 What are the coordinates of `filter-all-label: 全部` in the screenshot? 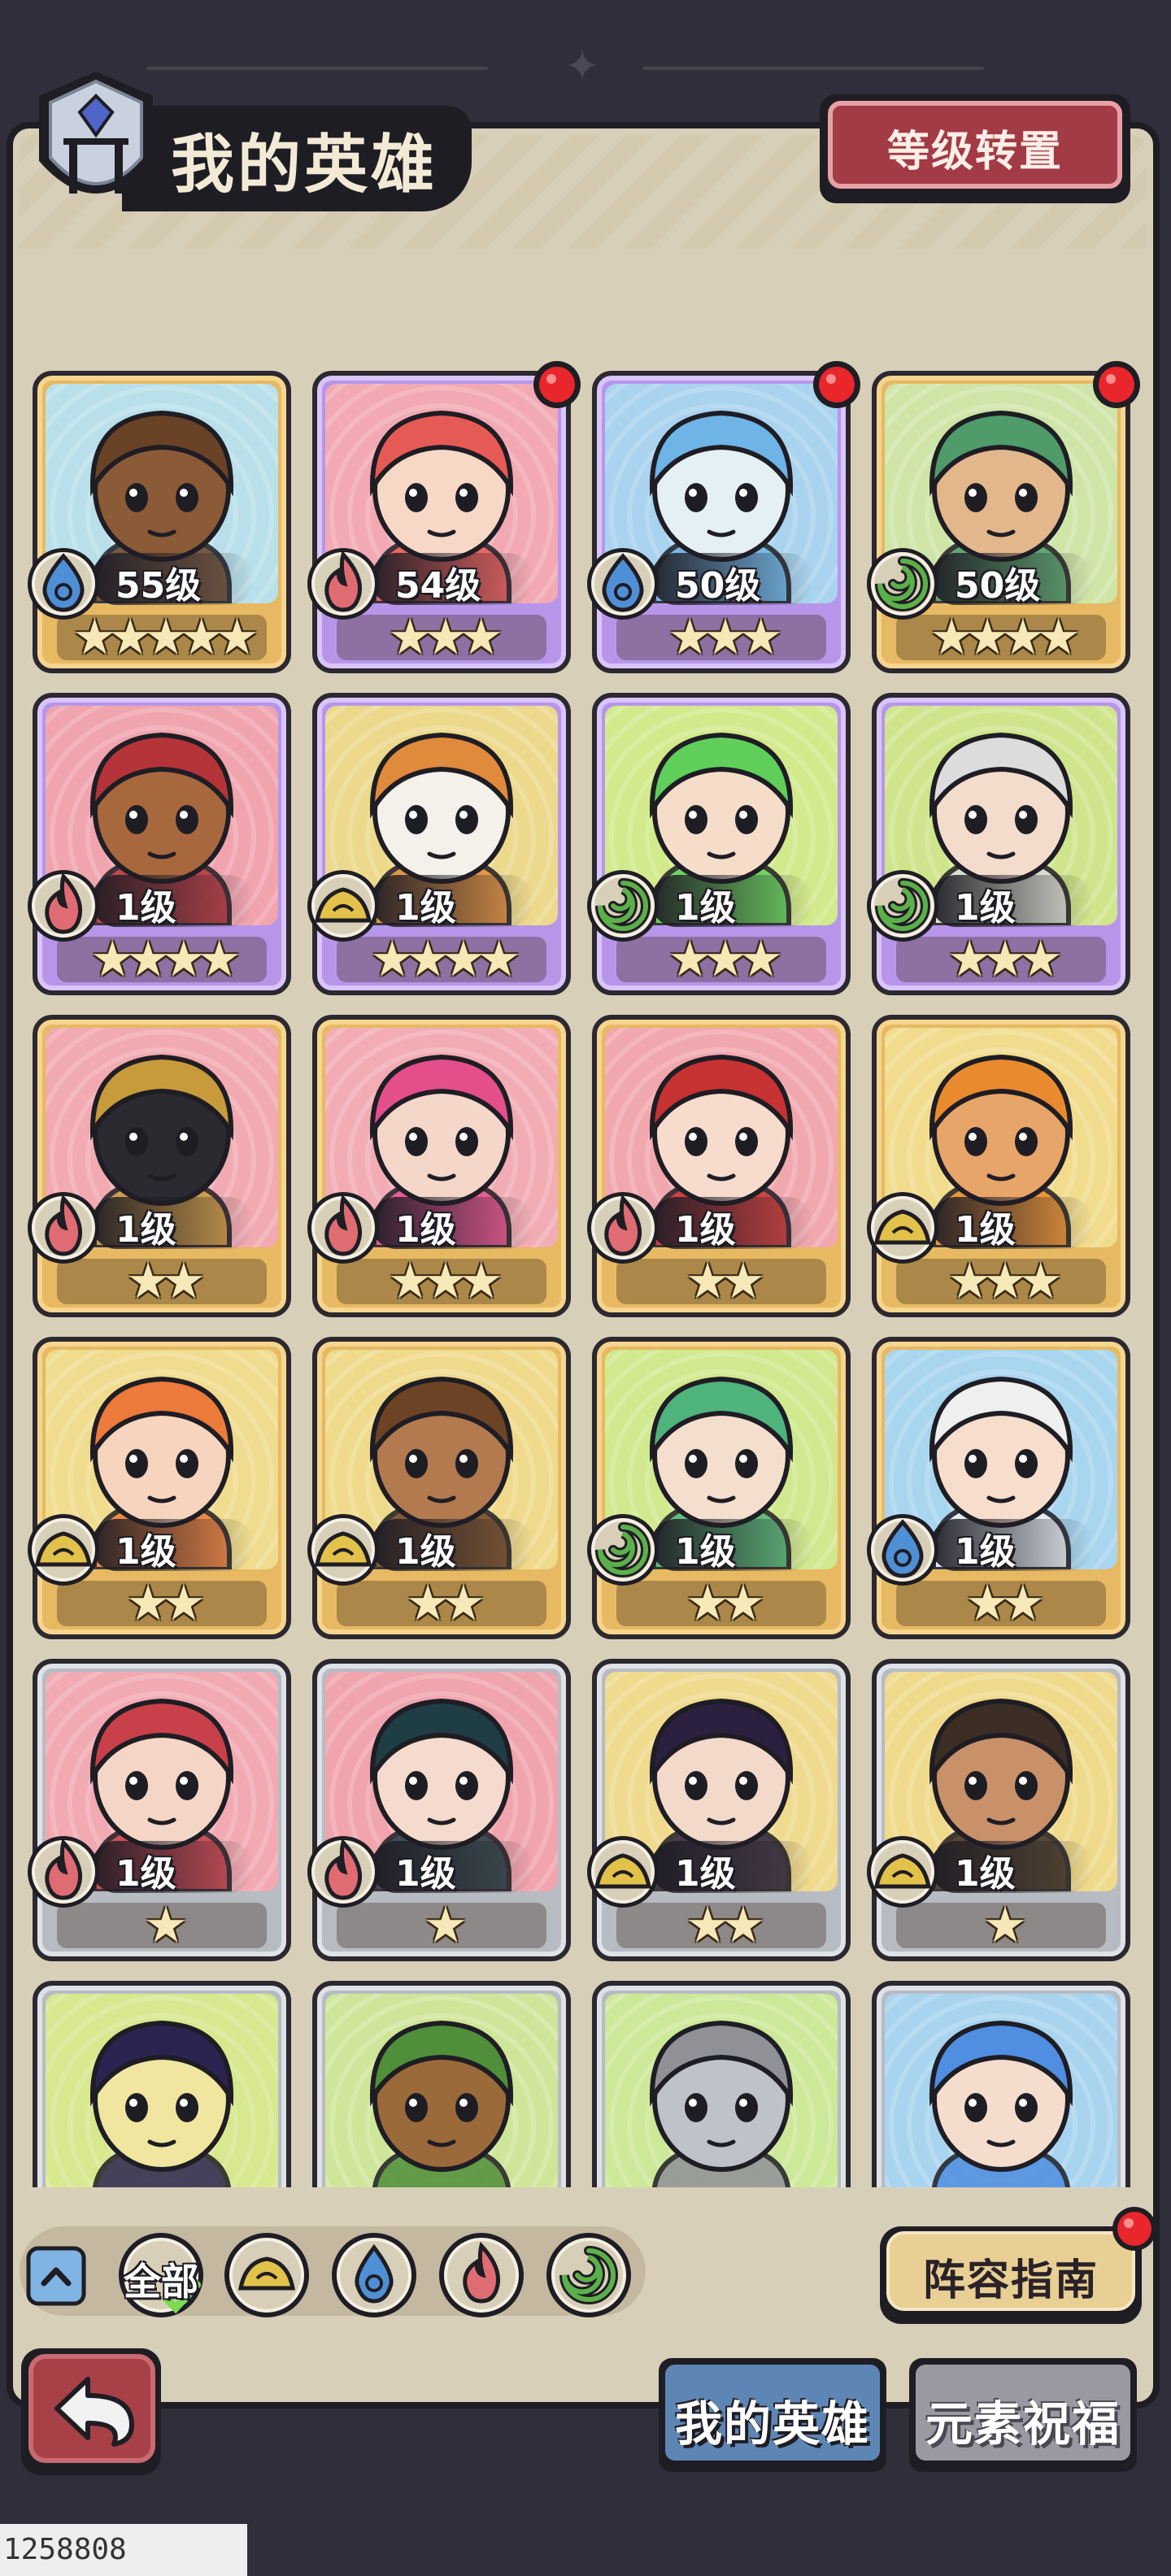 It's located at (161, 2282).